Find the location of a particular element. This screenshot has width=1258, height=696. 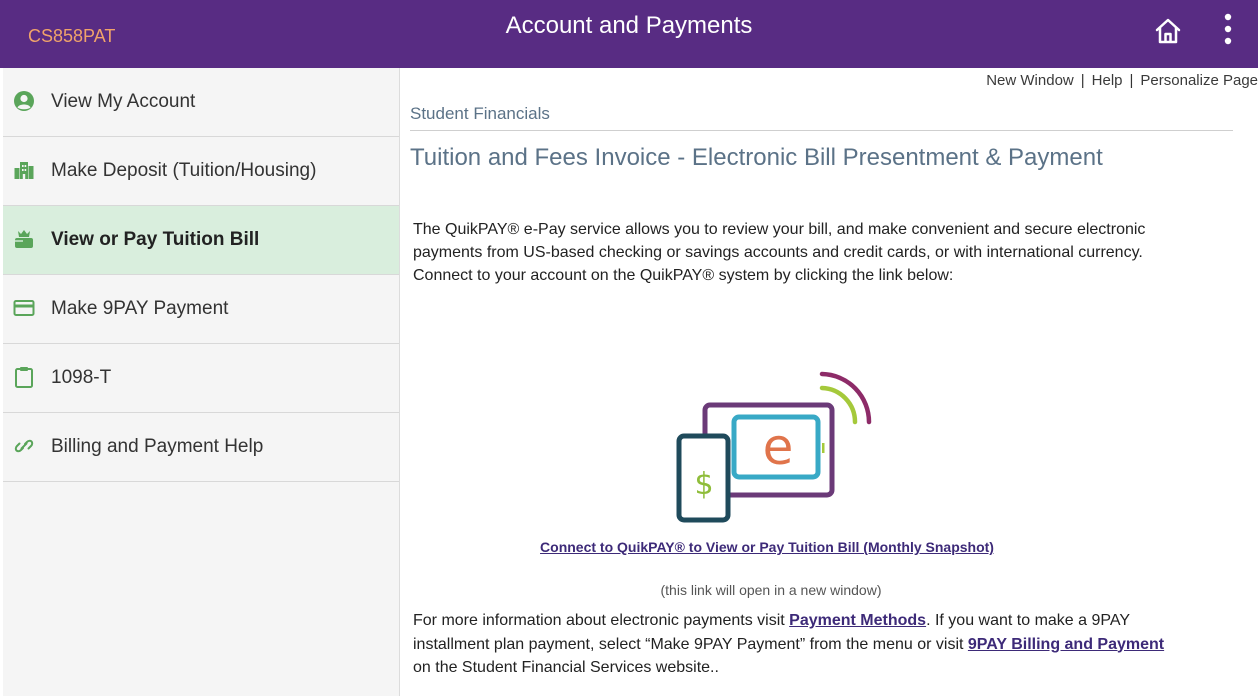

page-header-title: Account and Payments is located at coordinates (629, 25).